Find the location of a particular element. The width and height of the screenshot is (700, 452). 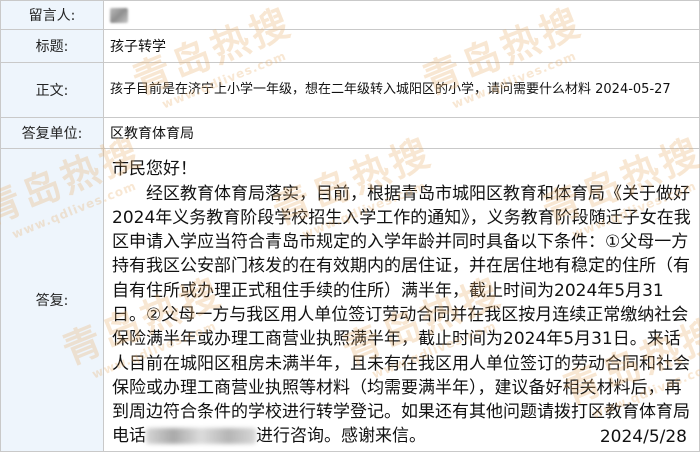

phone-redacted is located at coordinates (201, 436).